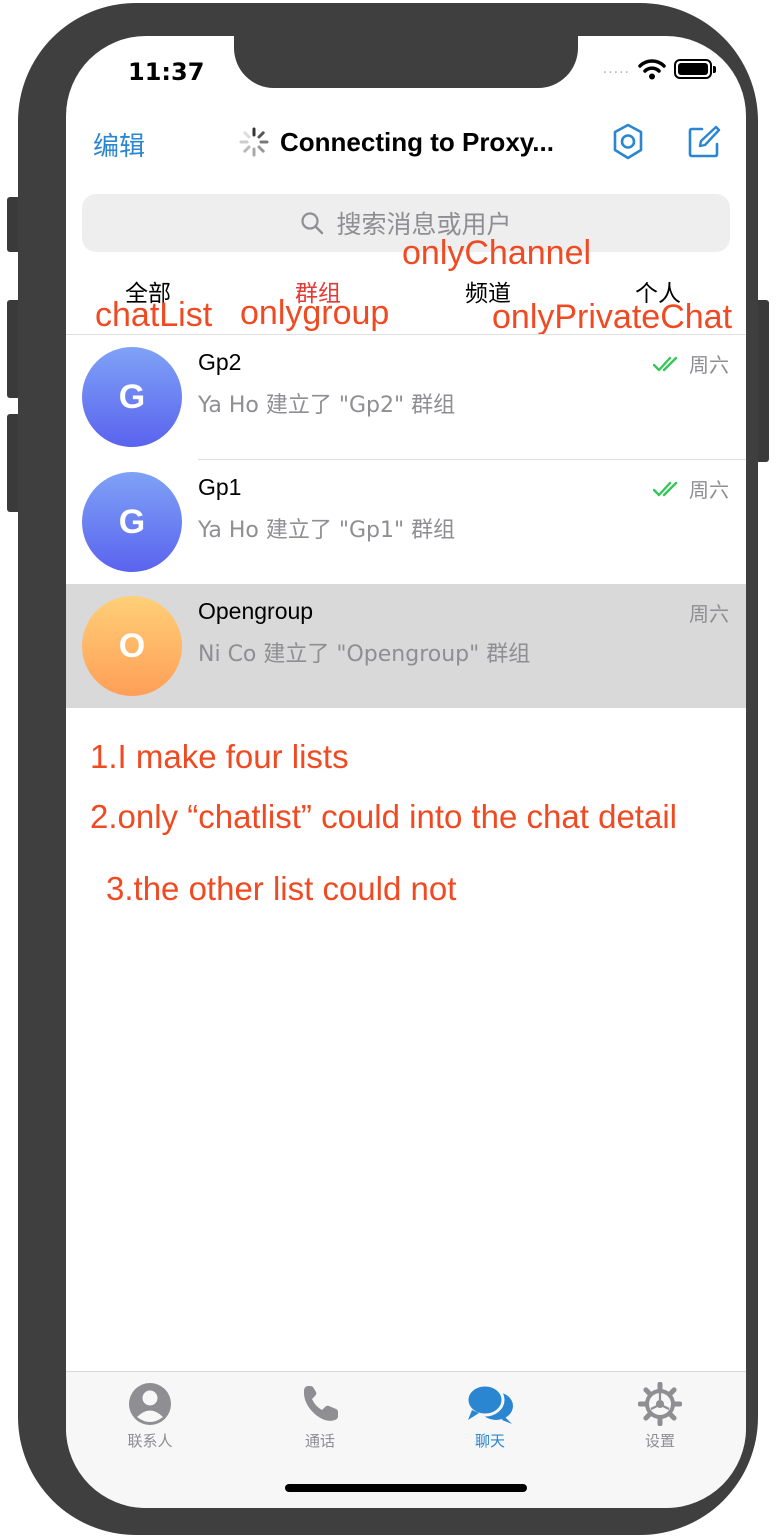 The height and width of the screenshot is (1538, 776). I want to click on chat-title: Opengroup, so click(256, 611).